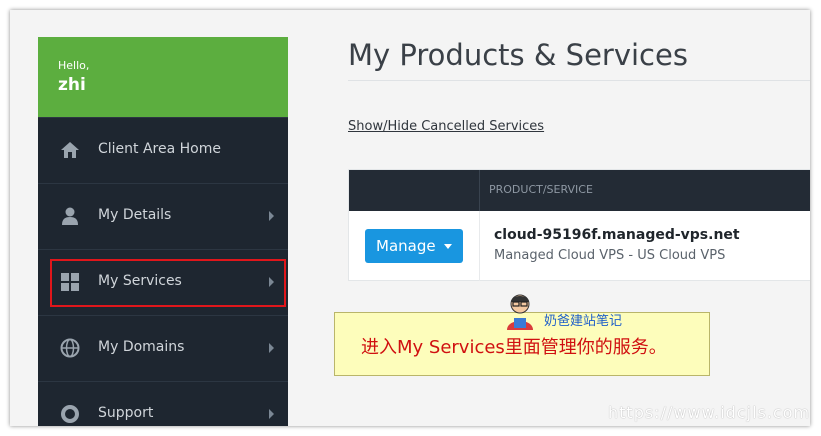 Image resolution: width=821 pixels, height=436 pixels. I want to click on greeting-text: Hello,, so click(74, 65).